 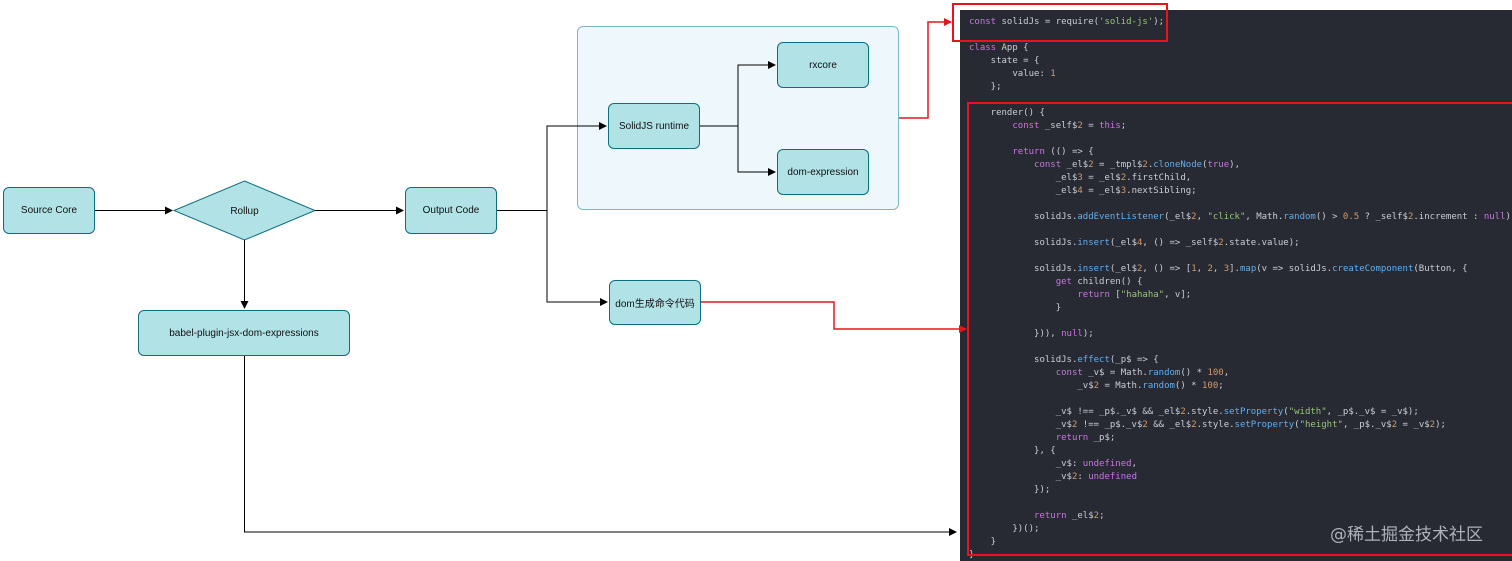 I want to click on solidjs-runtime-label: SolidJS runtime, so click(x=654, y=126).